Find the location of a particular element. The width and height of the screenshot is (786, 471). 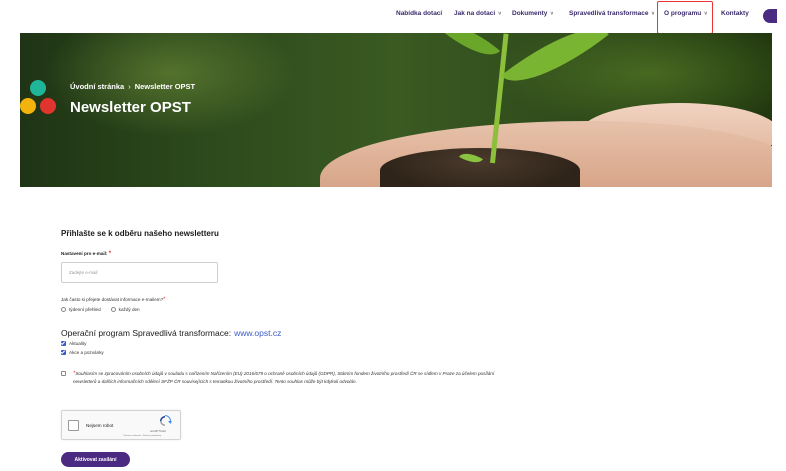

annotation-highlight-box is located at coordinates (685, 17).